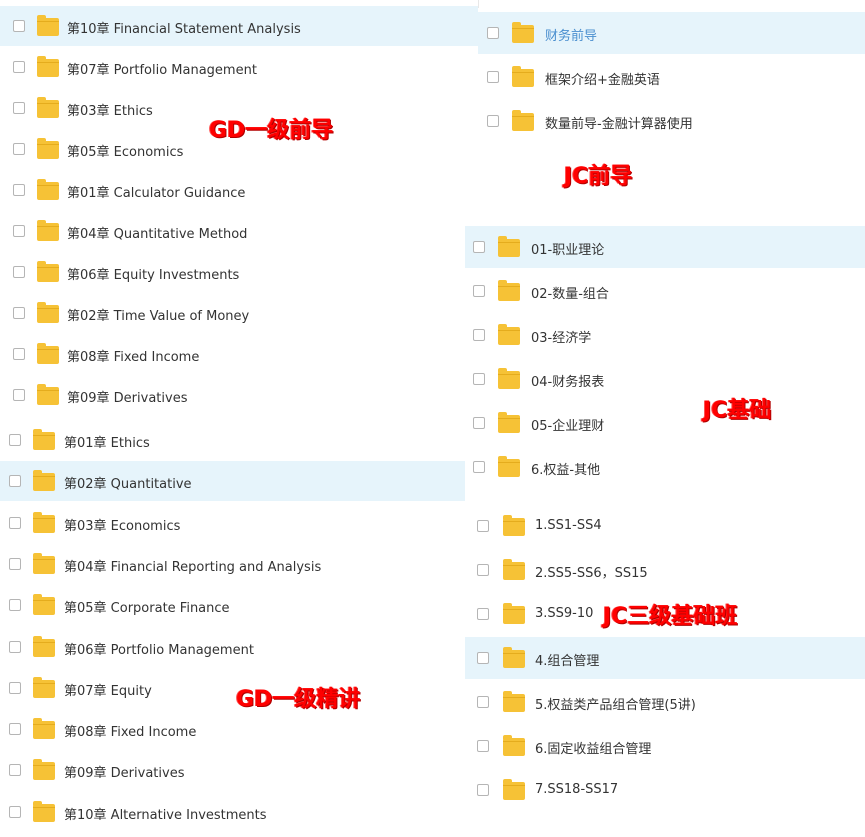  Describe the element at coordinates (232, 523) in the screenshot. I see `list-item: 第03章 Economics` at that location.